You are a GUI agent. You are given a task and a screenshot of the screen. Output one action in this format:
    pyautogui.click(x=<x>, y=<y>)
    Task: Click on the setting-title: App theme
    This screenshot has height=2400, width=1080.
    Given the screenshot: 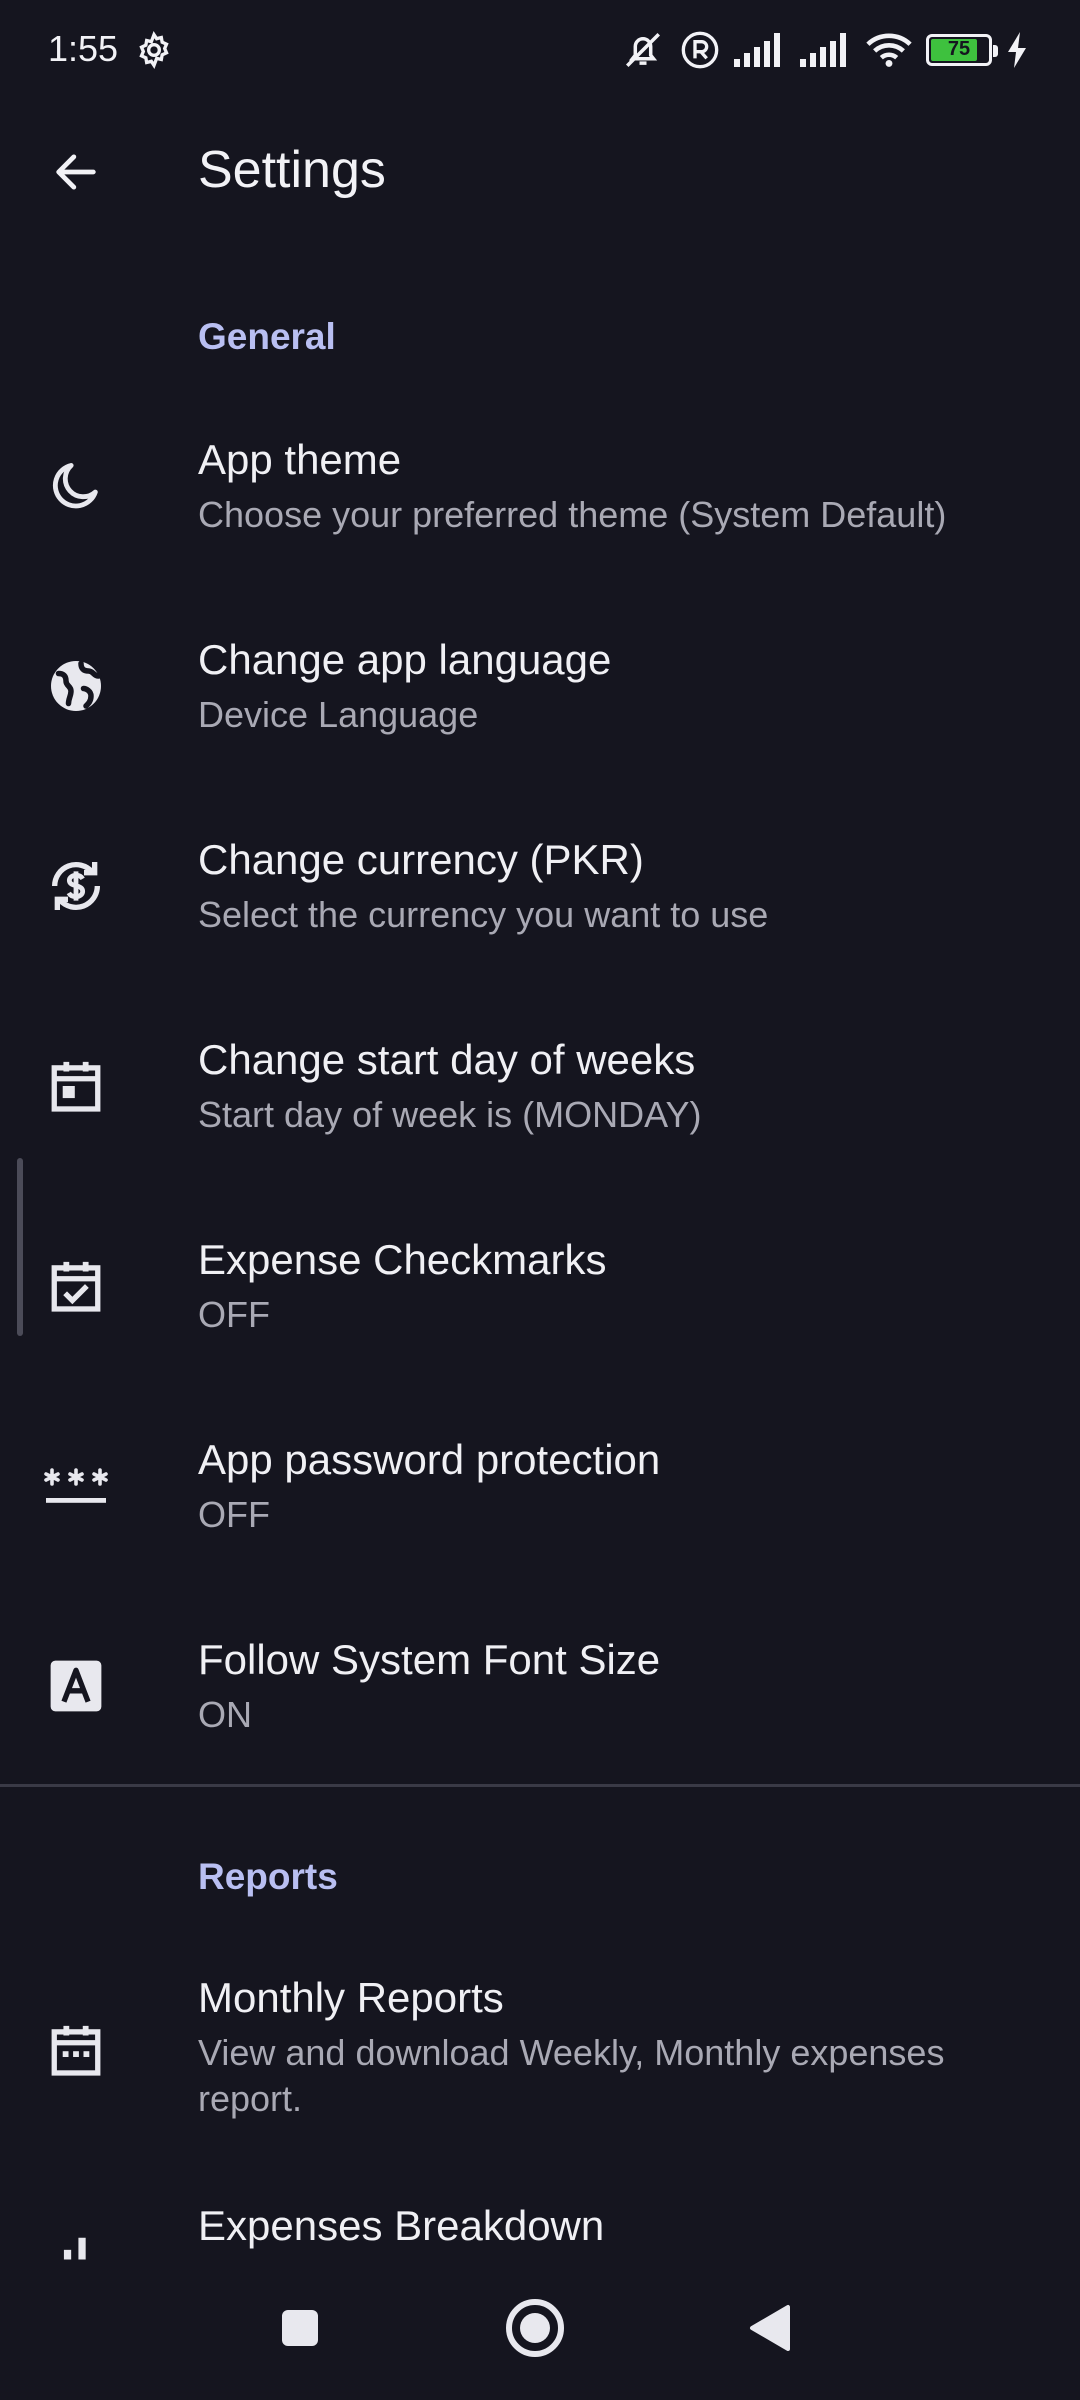 What is the action you would take?
    pyautogui.click(x=300, y=459)
    